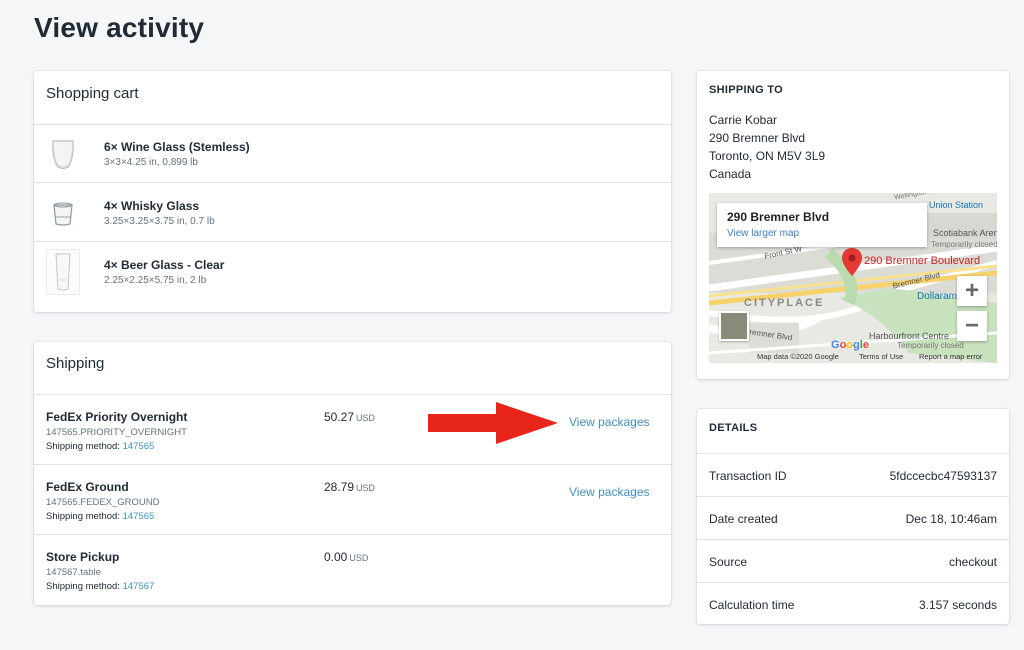 This screenshot has height=650, width=1024. Describe the element at coordinates (73, 572) in the screenshot. I see `shipping-code: 147567.table` at that location.